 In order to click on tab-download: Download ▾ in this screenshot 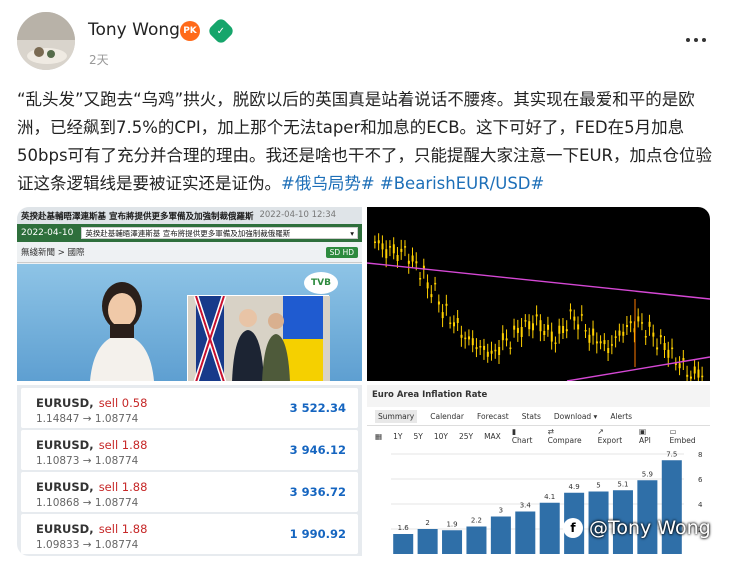, I will do `click(575, 416)`.